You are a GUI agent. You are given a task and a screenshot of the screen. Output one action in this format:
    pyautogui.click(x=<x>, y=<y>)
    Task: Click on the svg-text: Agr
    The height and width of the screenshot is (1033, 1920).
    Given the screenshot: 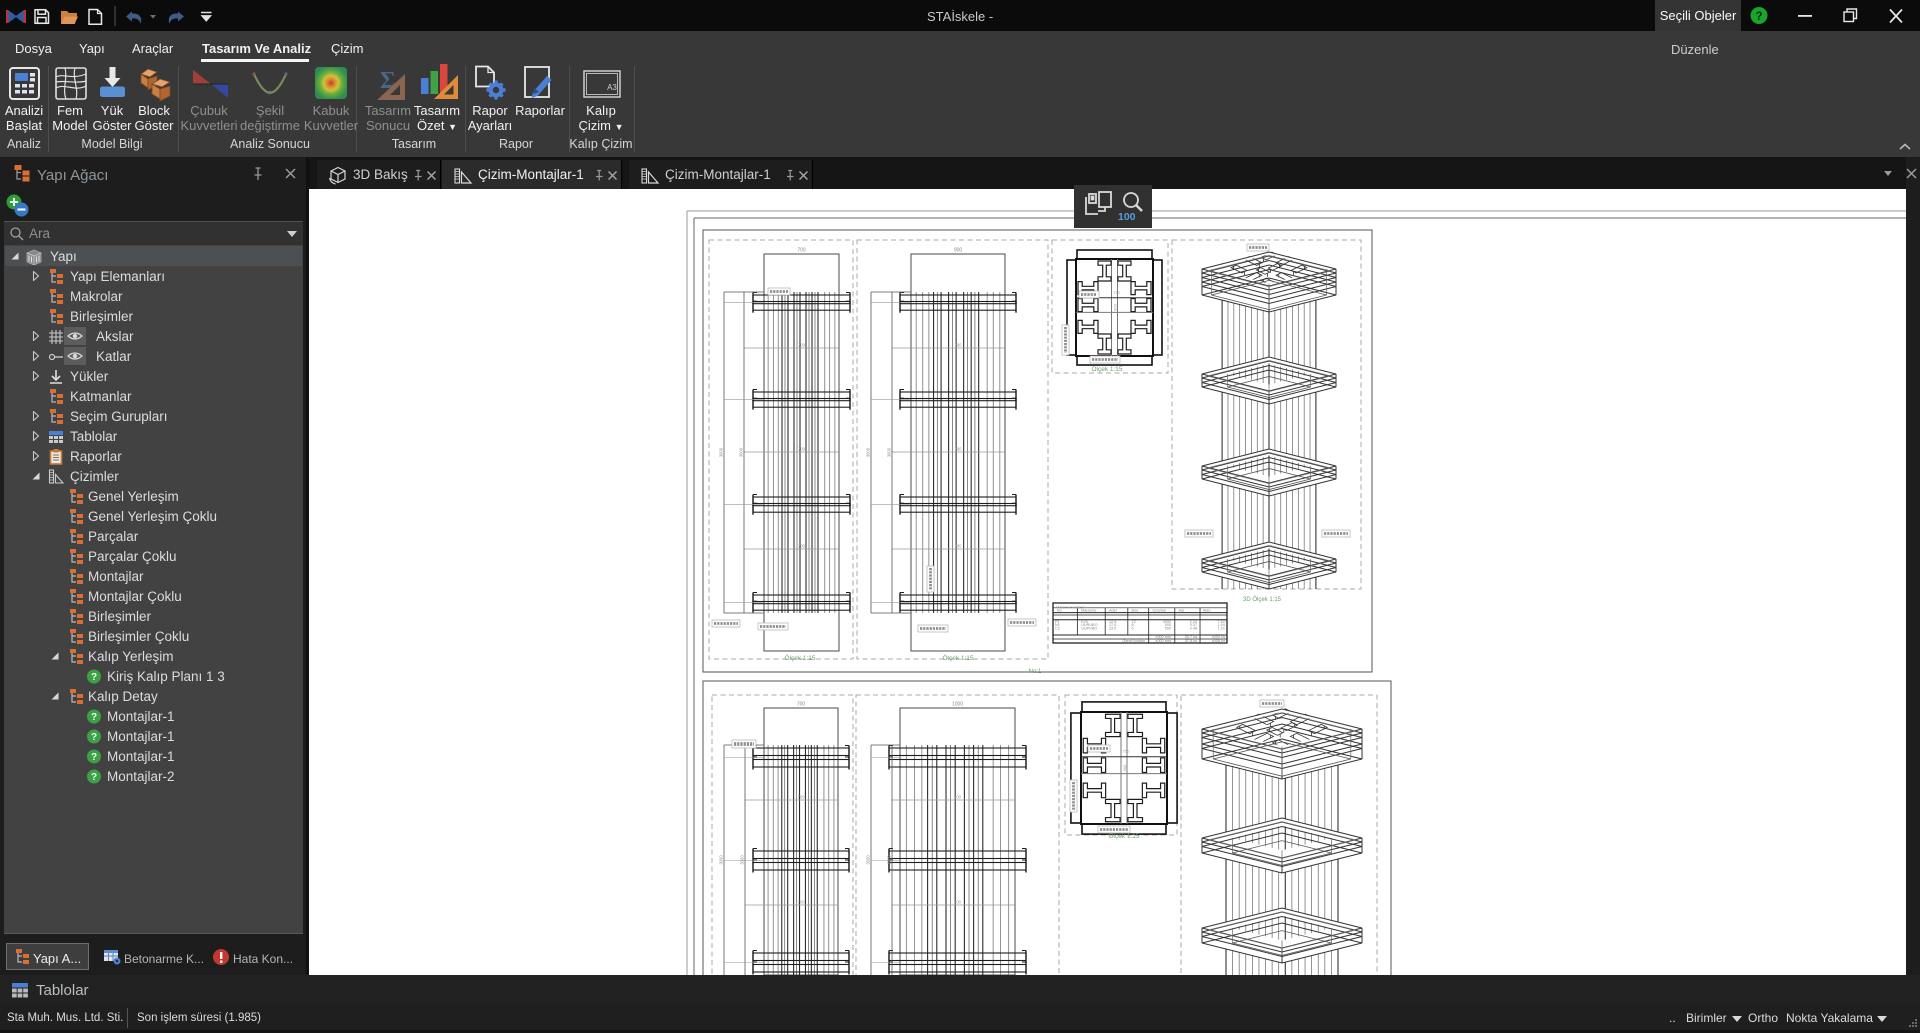 What is the action you would take?
    pyautogui.click(x=1182, y=610)
    